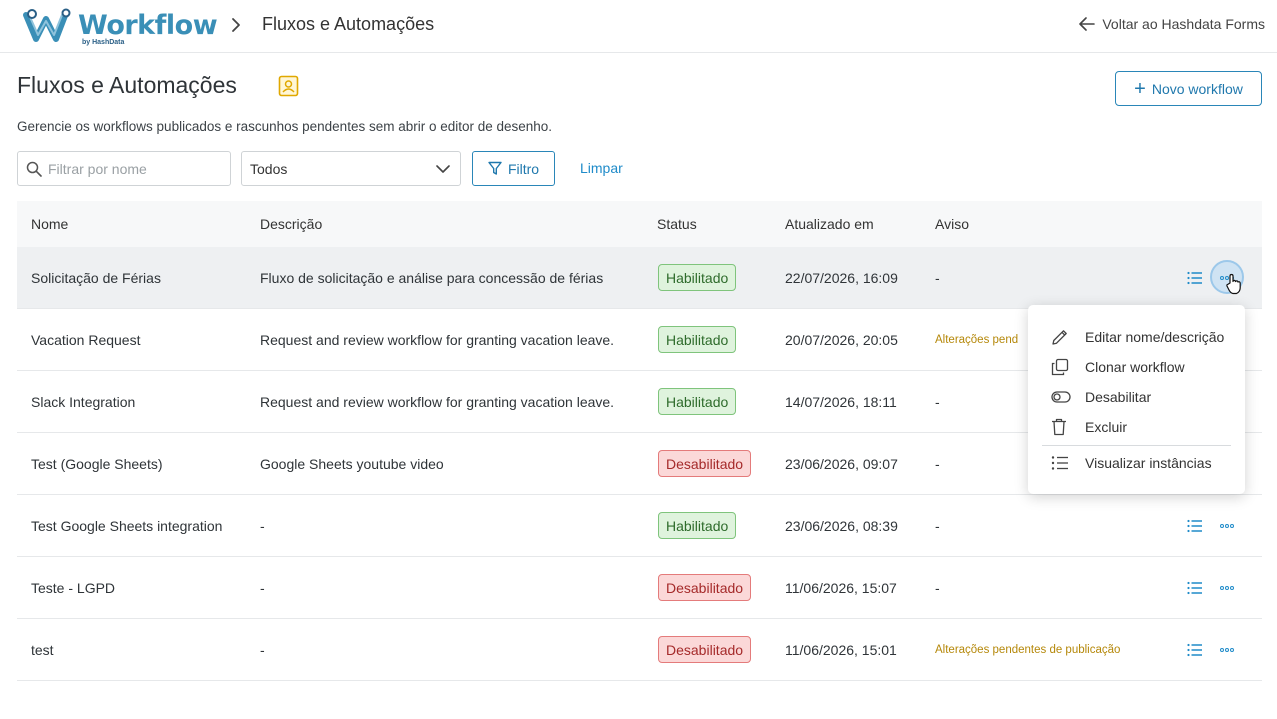 The width and height of the screenshot is (1277, 719). I want to click on chevron-right-icon, so click(236, 25).